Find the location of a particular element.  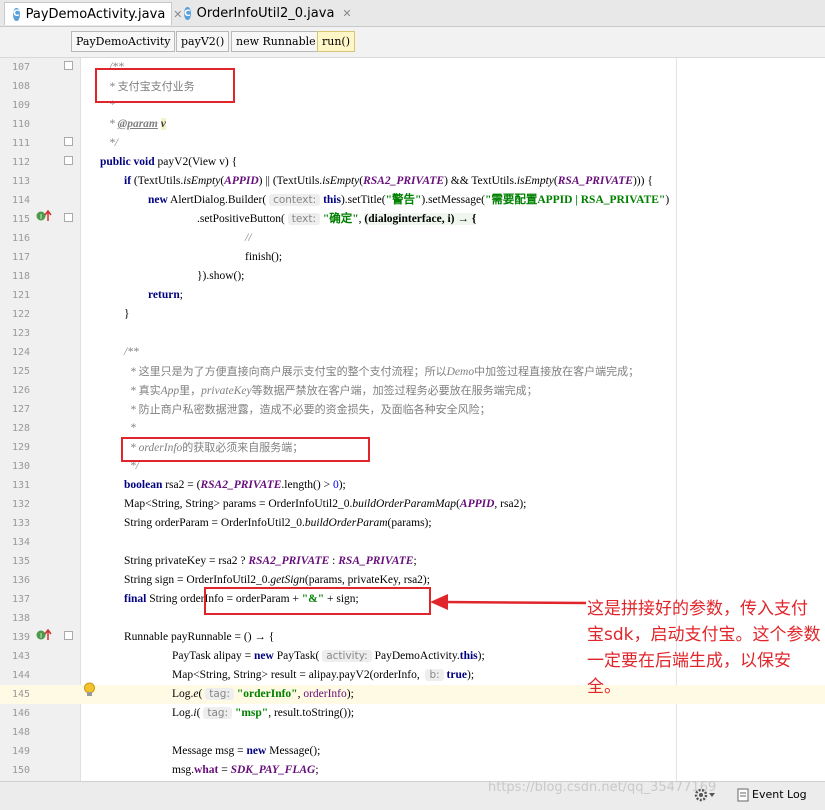

line-number: 139 is located at coordinates (20, 637).